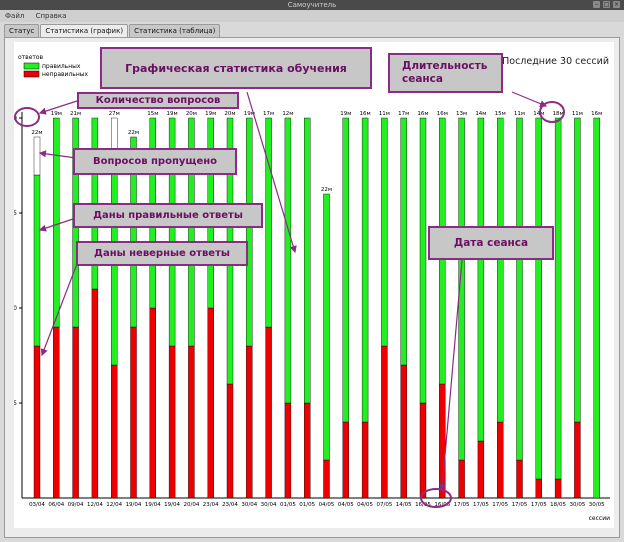 The width and height of the screenshot is (624, 542). I want to click on bar-duration-label: 18м, so click(558, 114).